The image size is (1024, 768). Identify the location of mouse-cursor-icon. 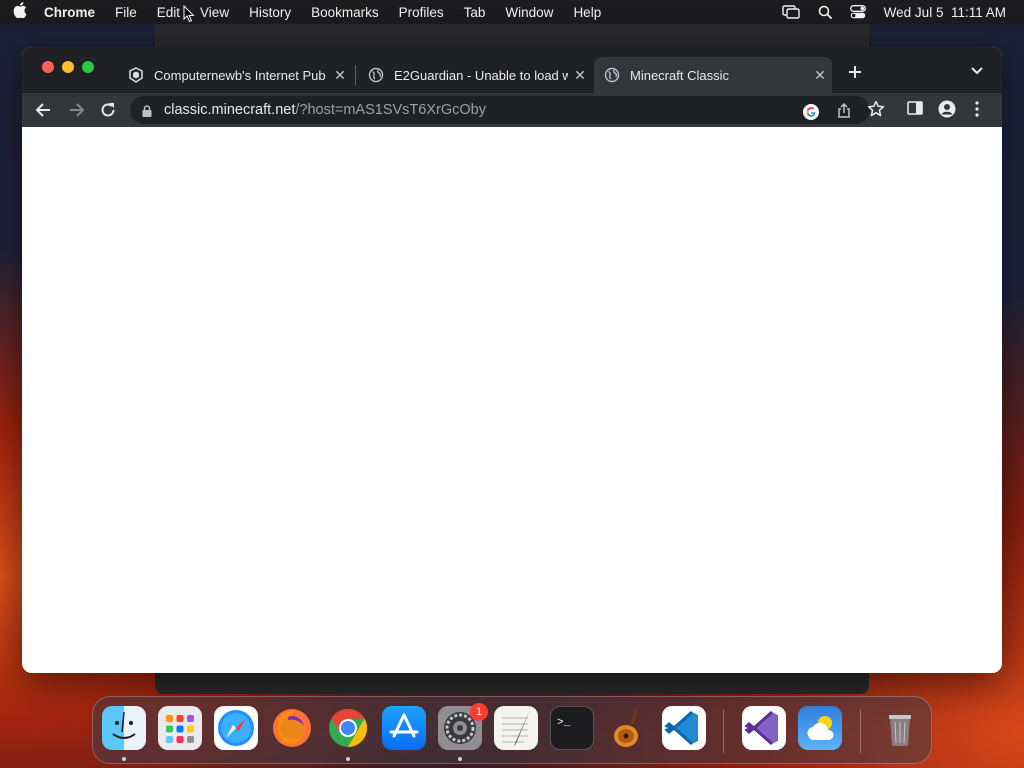
(189, 14).